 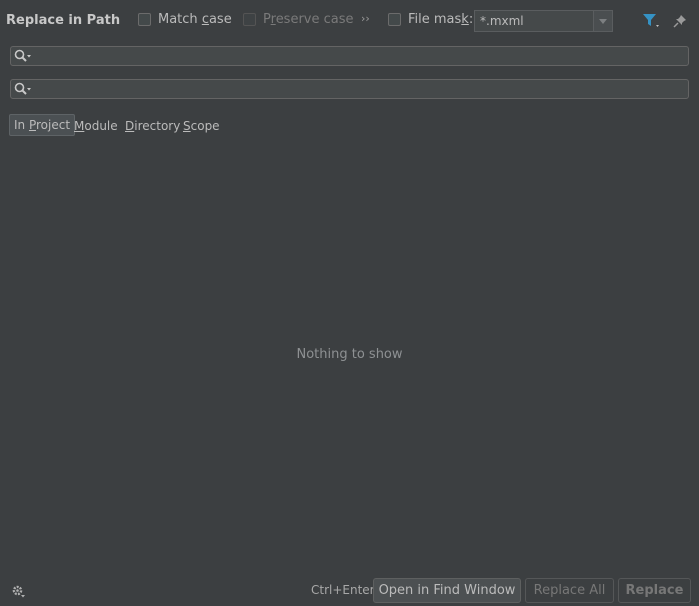 I want to click on tab-directory: Directory, so click(x=152, y=126).